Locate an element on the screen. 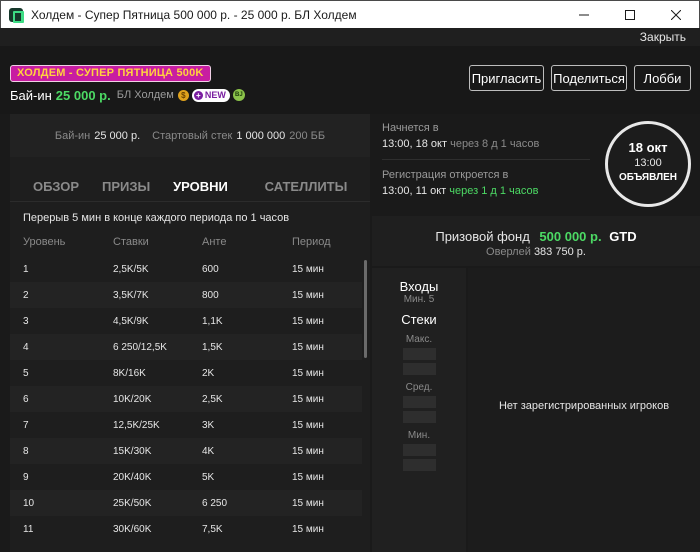 This screenshot has height=552, width=700. buyin-row: Бай-ин 25 000 р. БЛ Холдем $ + NEW BJ is located at coordinates (127, 95).